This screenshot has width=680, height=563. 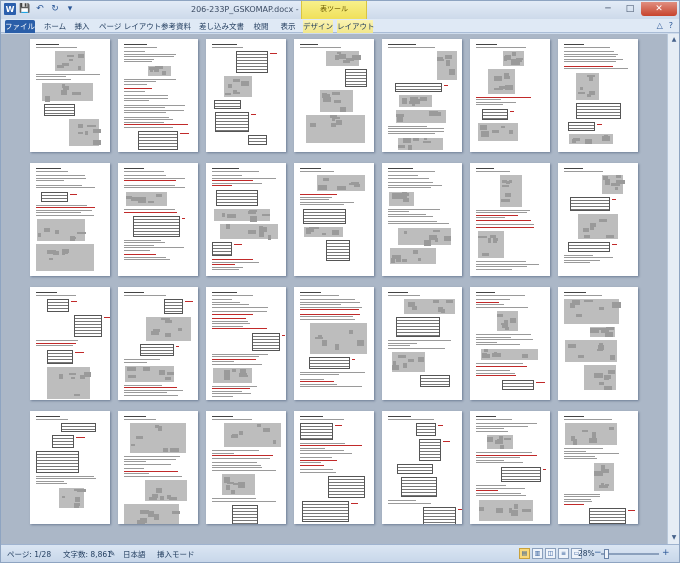 What do you see at coordinates (660, 25) in the screenshot?
I see `minimize-ribbon-icon: △` at bounding box center [660, 25].